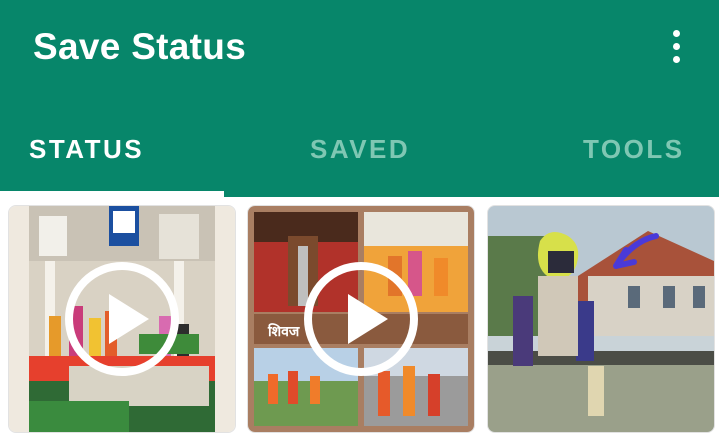 The image size is (719, 441). What do you see at coordinates (676, 46) in the screenshot?
I see `more-vert-icon` at bounding box center [676, 46].